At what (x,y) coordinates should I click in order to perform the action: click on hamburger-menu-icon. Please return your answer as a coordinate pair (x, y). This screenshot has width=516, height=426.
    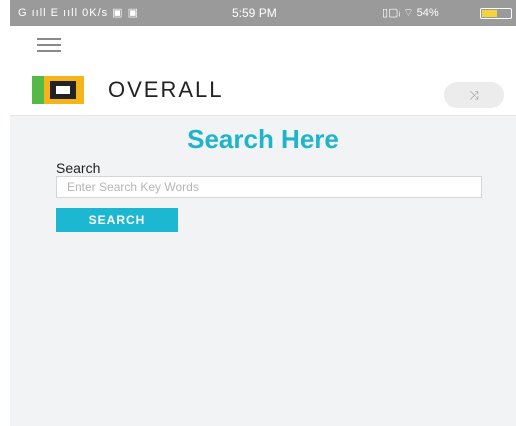
    Looking at the image, I should click on (49, 45).